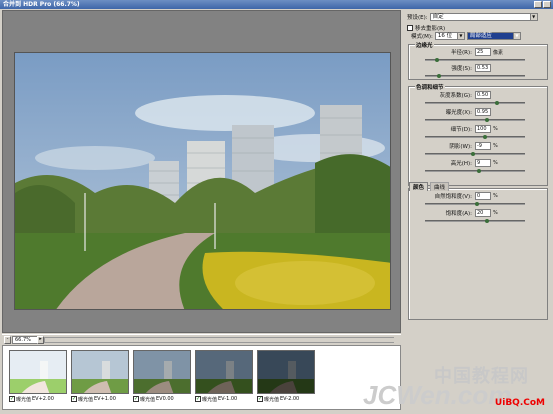  Describe the element at coordinates (483, 52) in the screenshot. I see `radius-input: 25` at that location.